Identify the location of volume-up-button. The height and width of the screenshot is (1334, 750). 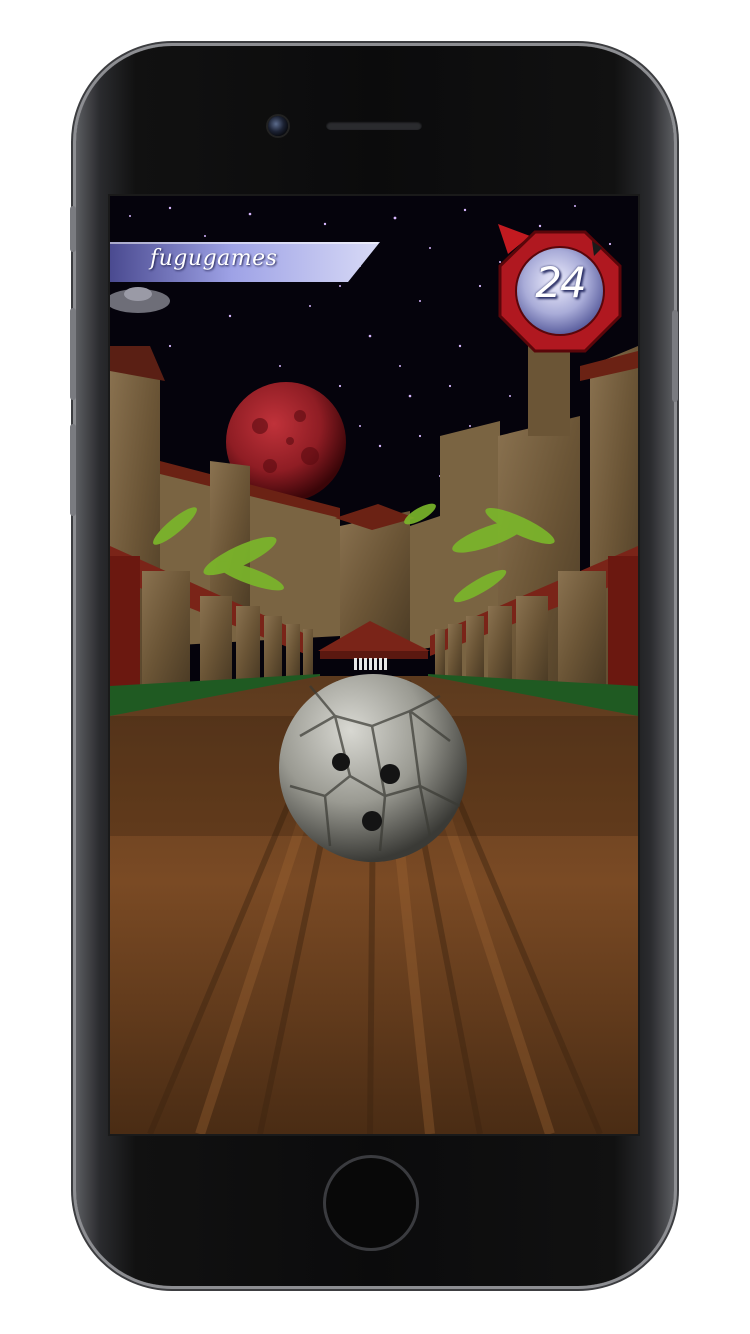
(73, 354).